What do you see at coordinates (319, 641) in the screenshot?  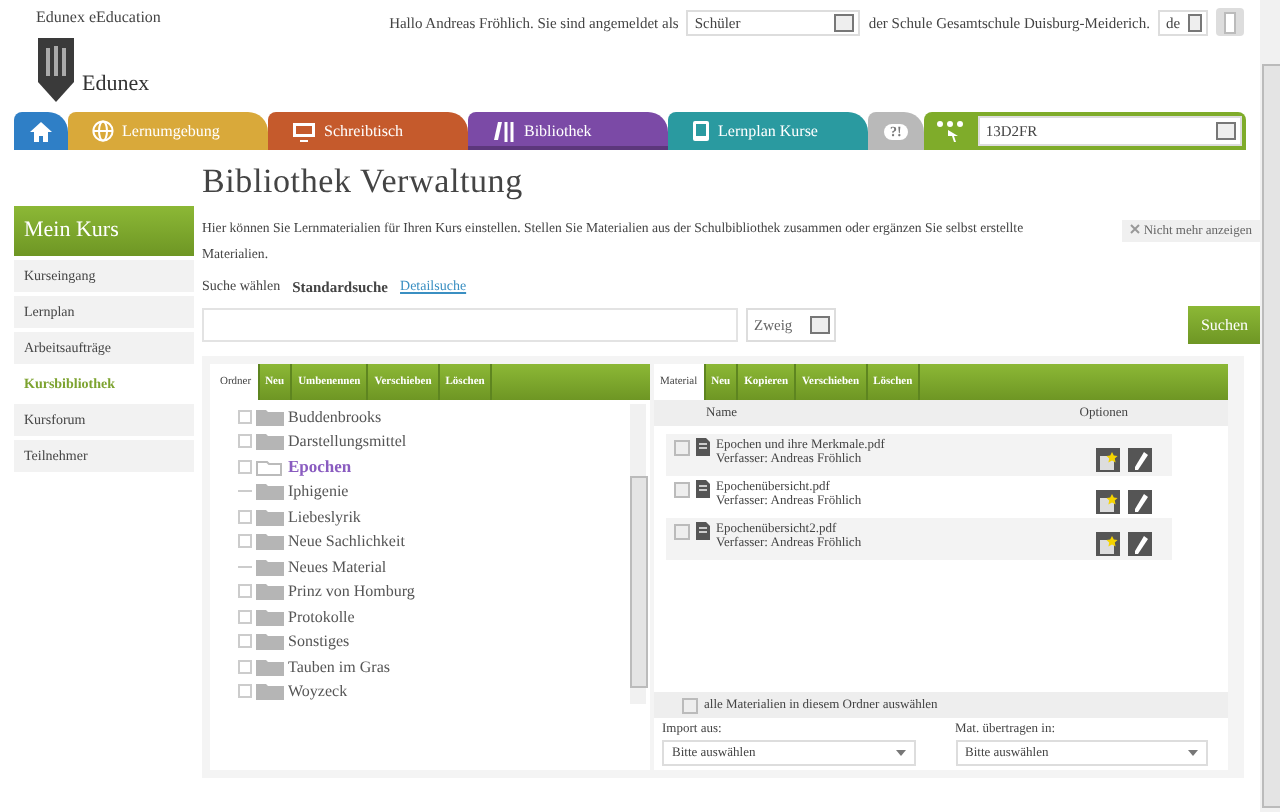 I see `folder-item: Sonstiges` at bounding box center [319, 641].